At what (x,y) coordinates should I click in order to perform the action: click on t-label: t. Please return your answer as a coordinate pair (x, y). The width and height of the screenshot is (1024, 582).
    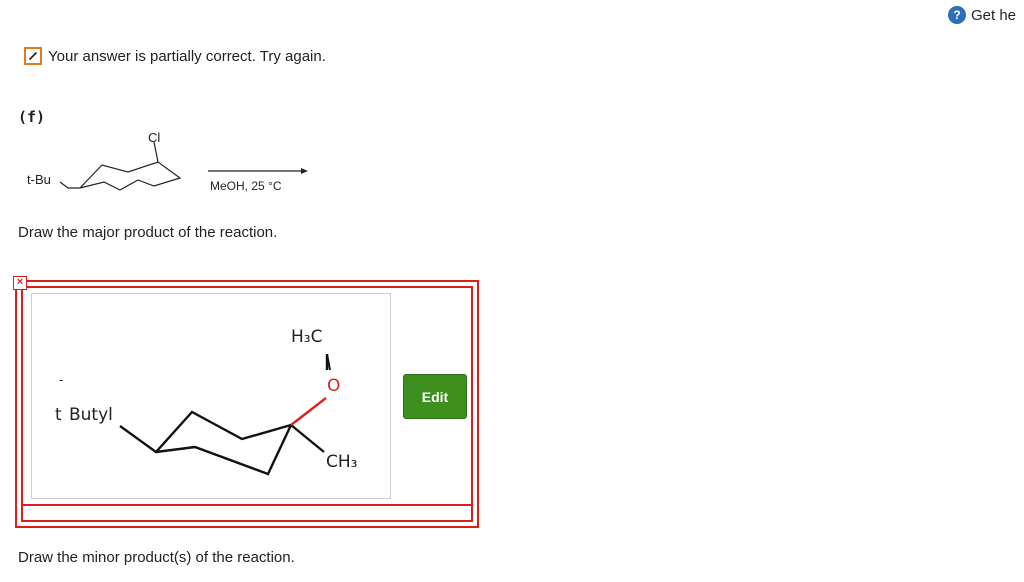
    Looking at the image, I should click on (58, 415).